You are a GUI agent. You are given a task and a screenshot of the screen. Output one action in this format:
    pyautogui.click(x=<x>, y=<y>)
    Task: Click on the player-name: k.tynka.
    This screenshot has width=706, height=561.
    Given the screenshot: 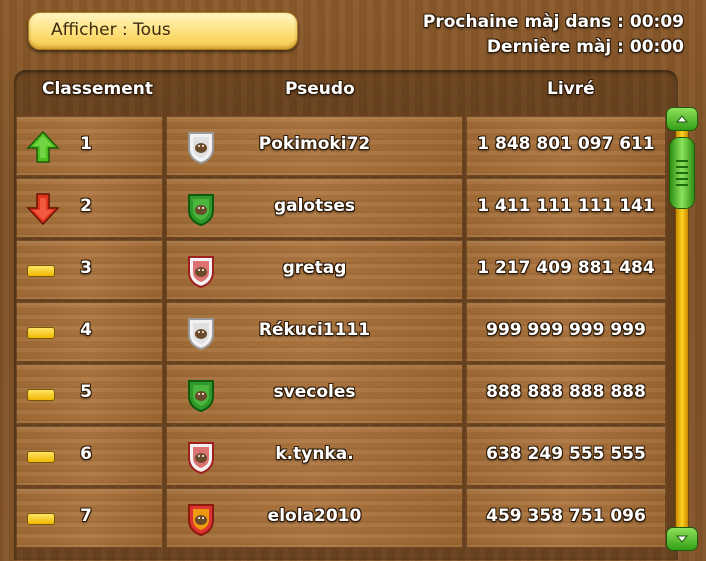 What is the action you would take?
    pyautogui.click(x=314, y=454)
    